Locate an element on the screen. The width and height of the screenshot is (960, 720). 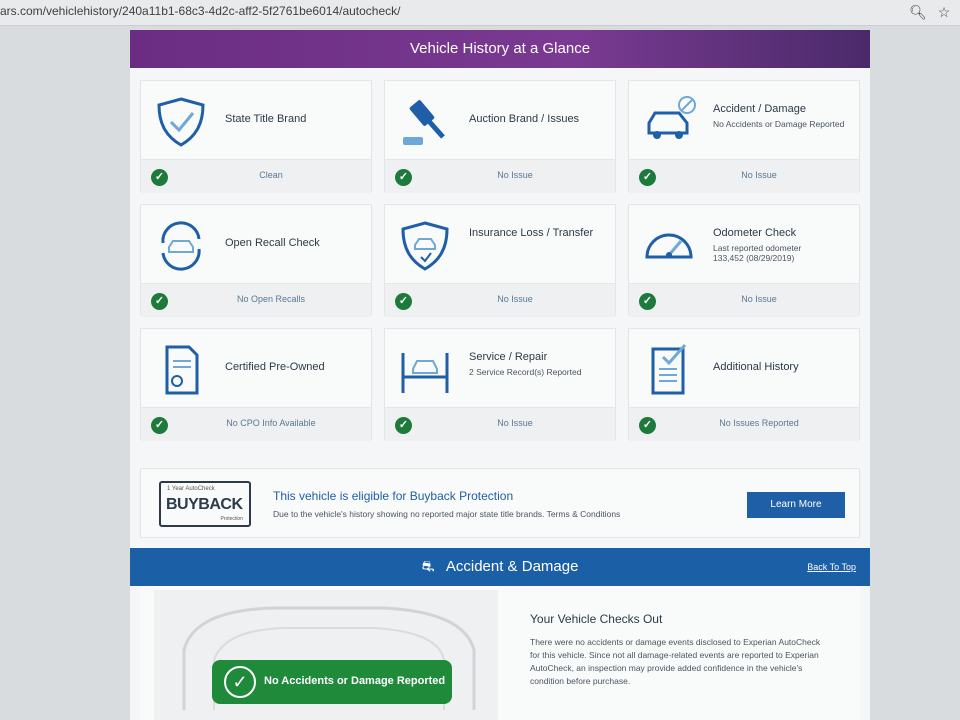
cell-title: Certified Pre-Owned is located at coordinates (275, 367).